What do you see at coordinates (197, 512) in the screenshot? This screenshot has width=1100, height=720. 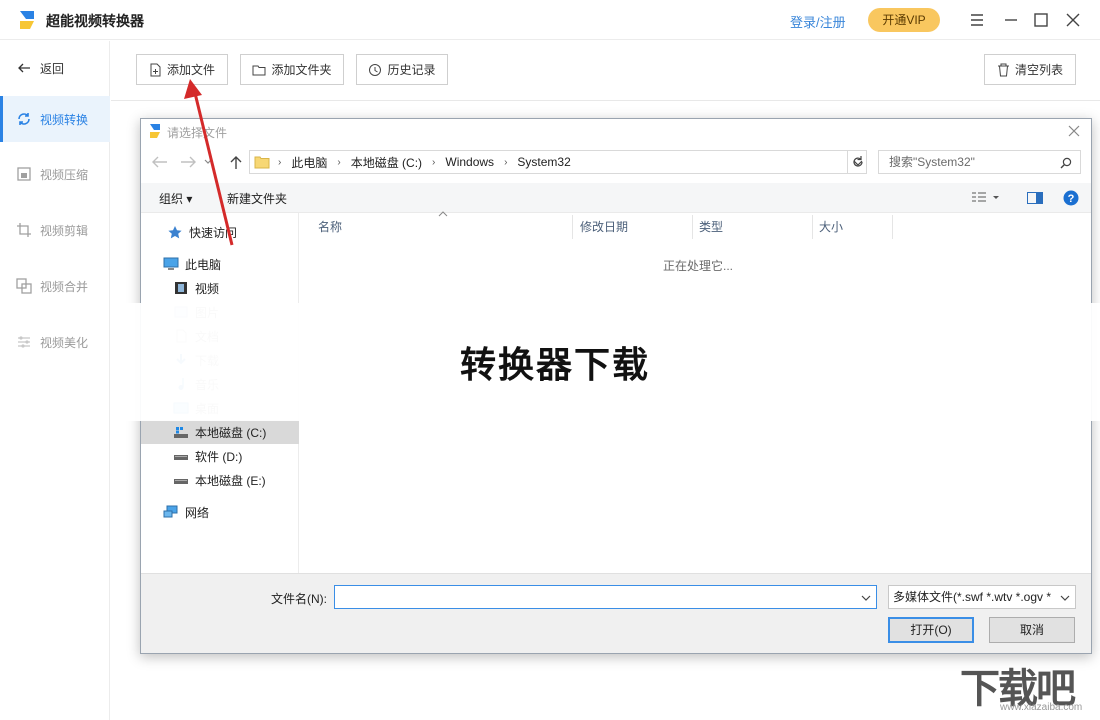 I see `nav-item-label: 网络` at bounding box center [197, 512].